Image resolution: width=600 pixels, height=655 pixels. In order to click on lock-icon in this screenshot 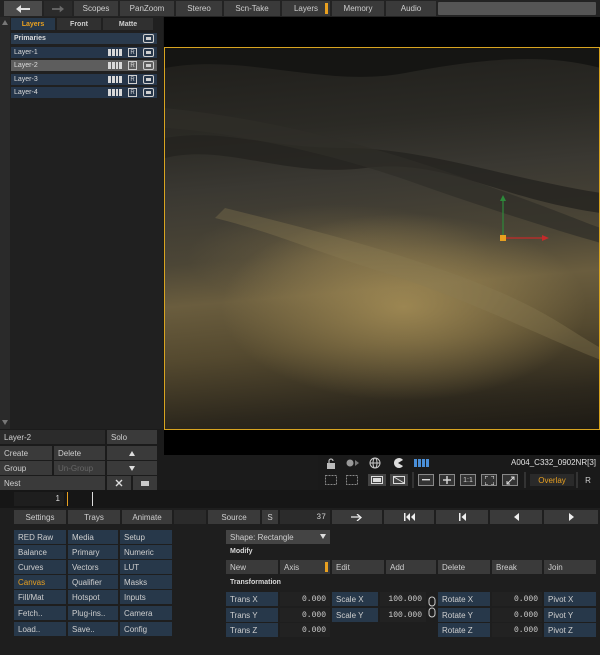, I will do `click(331, 463)`.